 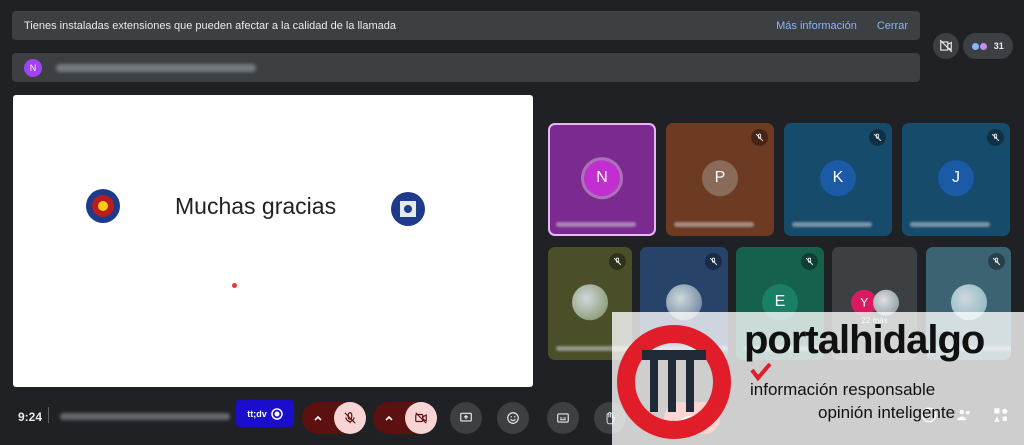 I want to click on grid-shapes-icon, so click(x=1001, y=415).